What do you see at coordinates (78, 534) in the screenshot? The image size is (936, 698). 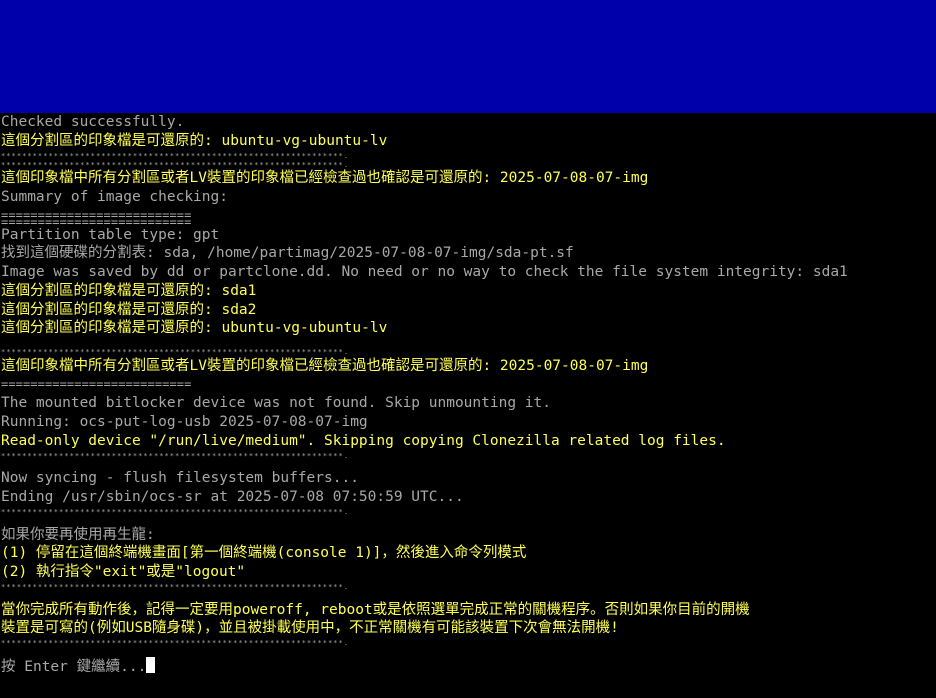 I see `console-line: 如果你要再使用再生龍:` at bounding box center [78, 534].